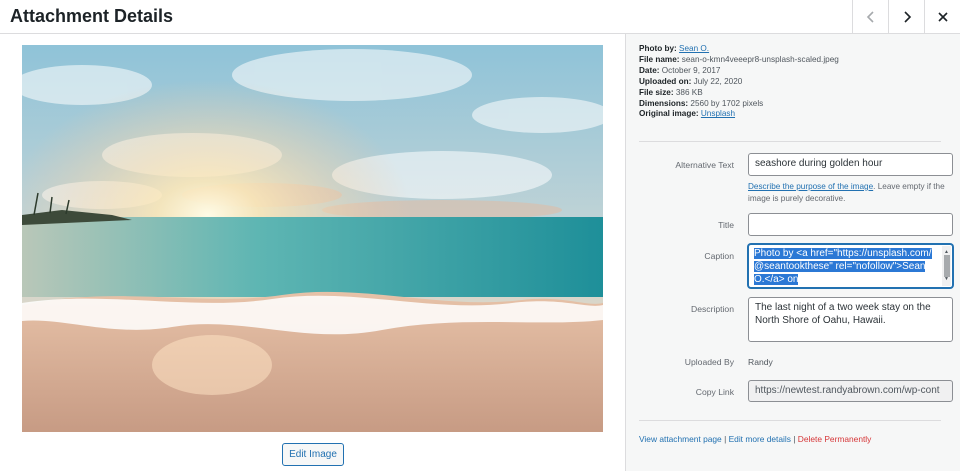 The height and width of the screenshot is (471, 960). I want to click on view-attachment-link: View attachment page, so click(680, 439).